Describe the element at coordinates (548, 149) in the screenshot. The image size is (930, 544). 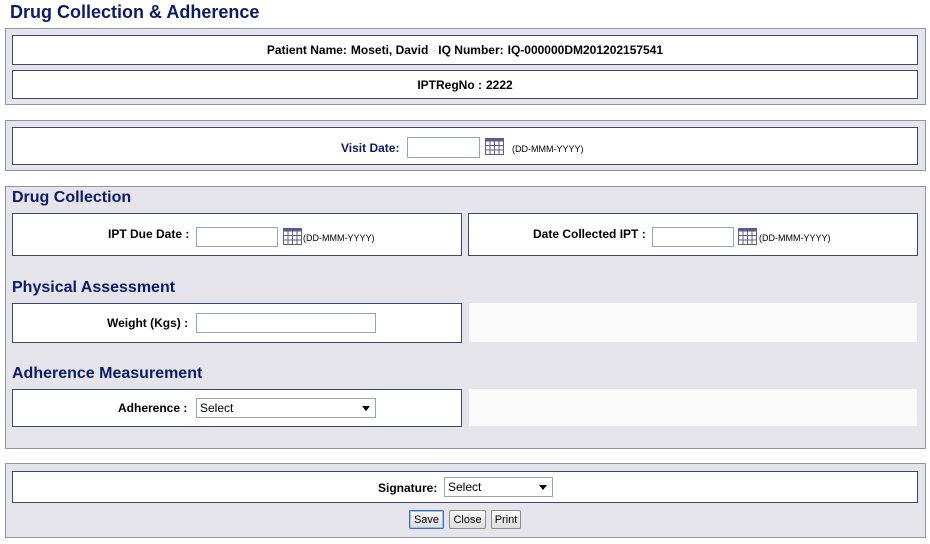
I see `visit-date-format-hint: (DD-MMM-YYYY)` at that location.